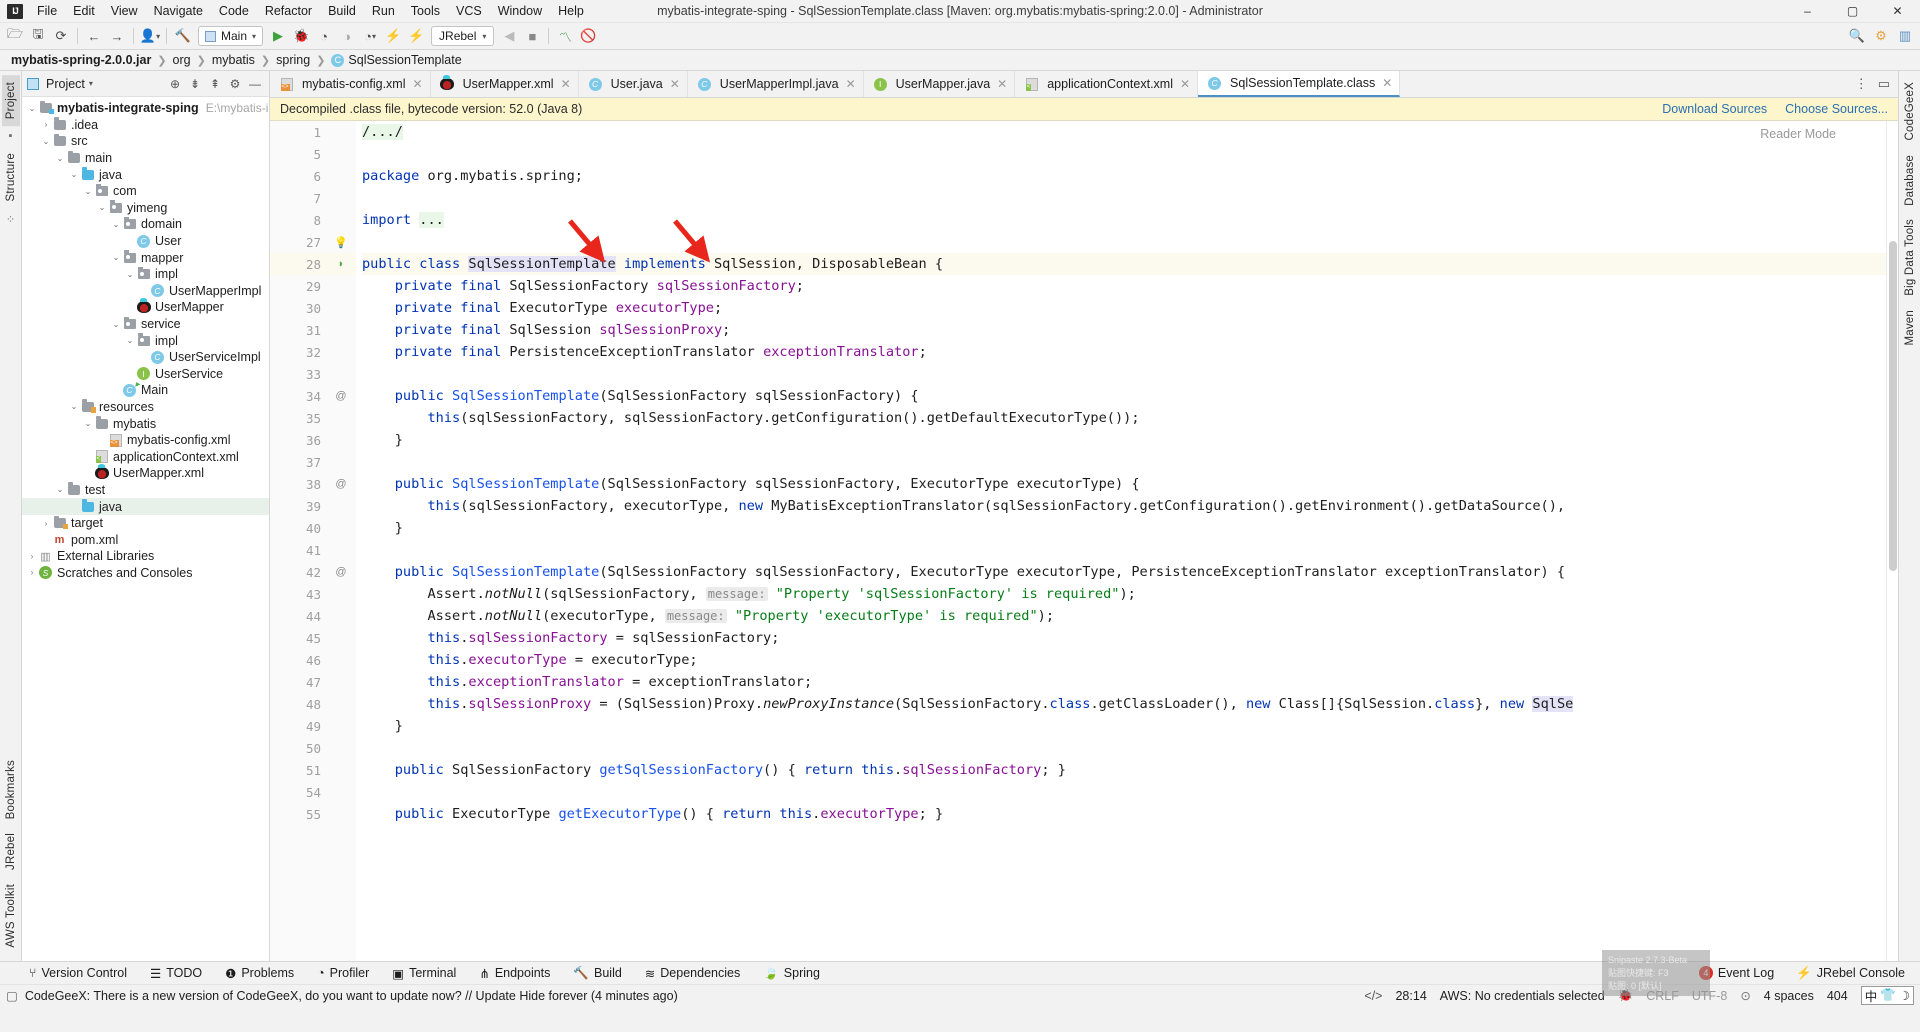 The height and width of the screenshot is (1032, 1920). Describe the element at coordinates (145, 158) in the screenshot. I see `tree-node-main: ⌄ main` at that location.